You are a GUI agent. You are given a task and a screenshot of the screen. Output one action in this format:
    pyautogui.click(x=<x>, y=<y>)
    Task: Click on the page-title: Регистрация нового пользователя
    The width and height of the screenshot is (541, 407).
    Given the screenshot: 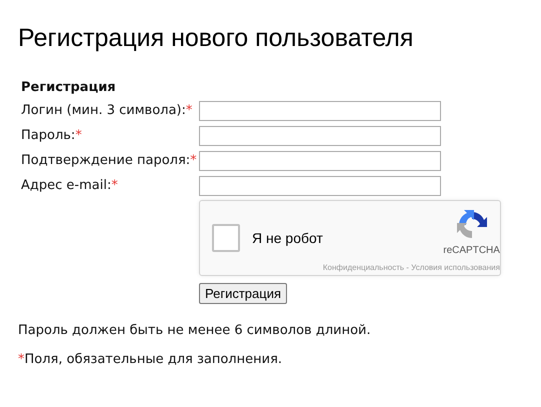 What is the action you would take?
    pyautogui.click(x=216, y=38)
    